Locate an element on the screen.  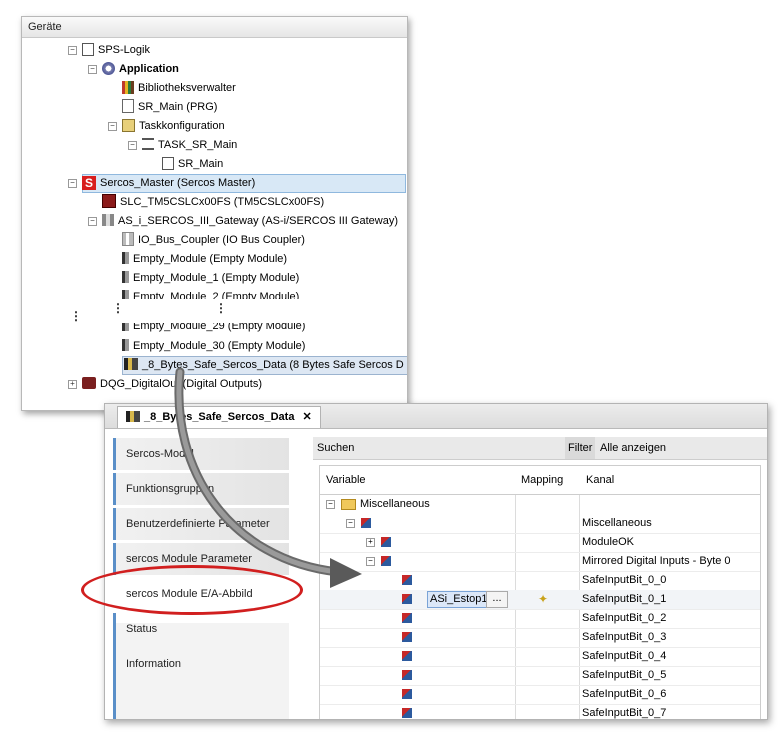
table-row: − Miscellaneous is located at coordinates (540, 524).